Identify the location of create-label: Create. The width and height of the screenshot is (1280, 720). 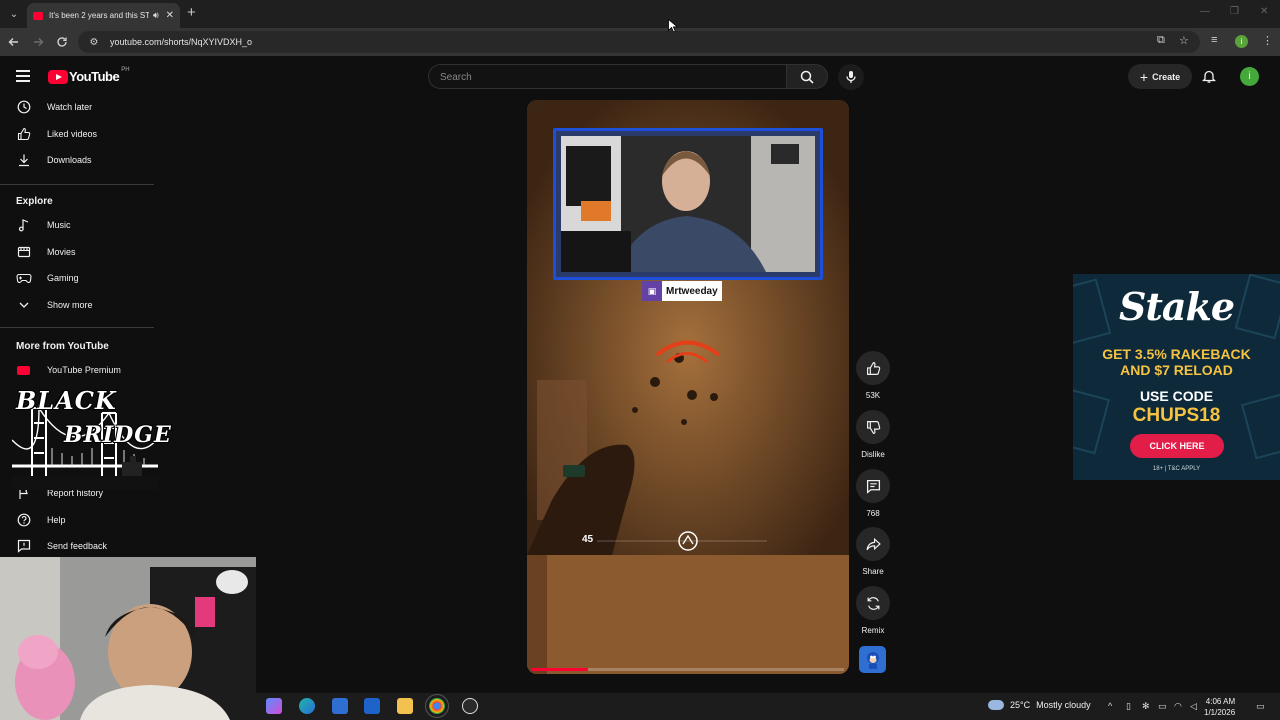
(1166, 76).